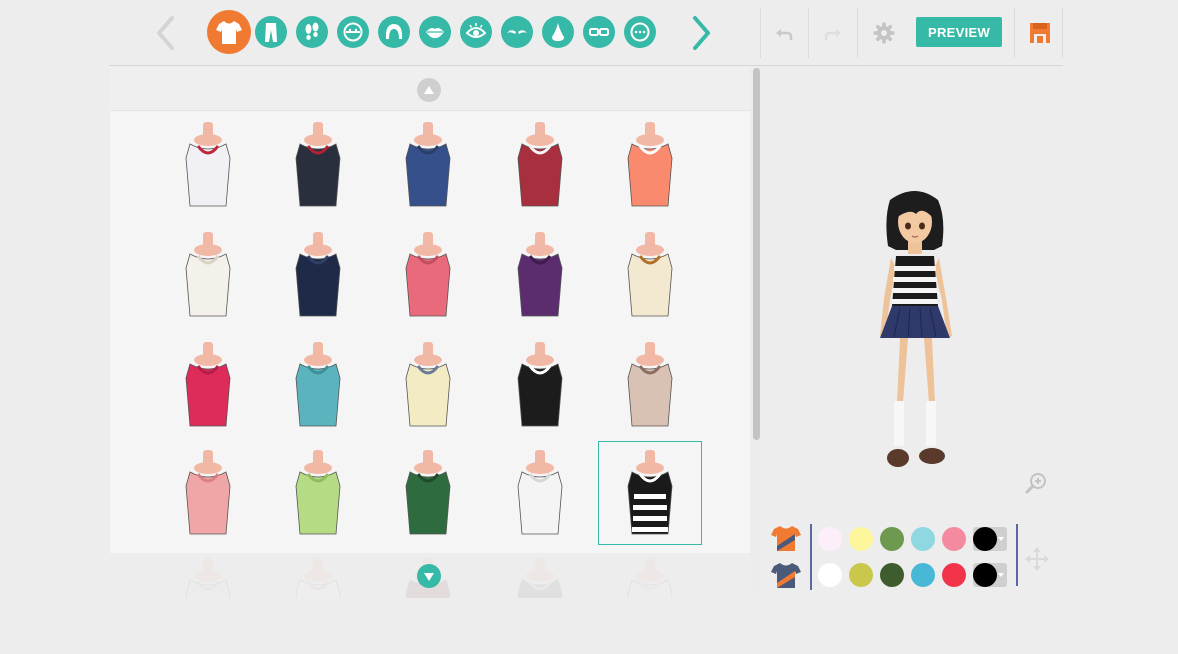  What do you see at coordinates (990, 575) in the screenshot?
I see `secondary-color-picker-dropdown` at bounding box center [990, 575].